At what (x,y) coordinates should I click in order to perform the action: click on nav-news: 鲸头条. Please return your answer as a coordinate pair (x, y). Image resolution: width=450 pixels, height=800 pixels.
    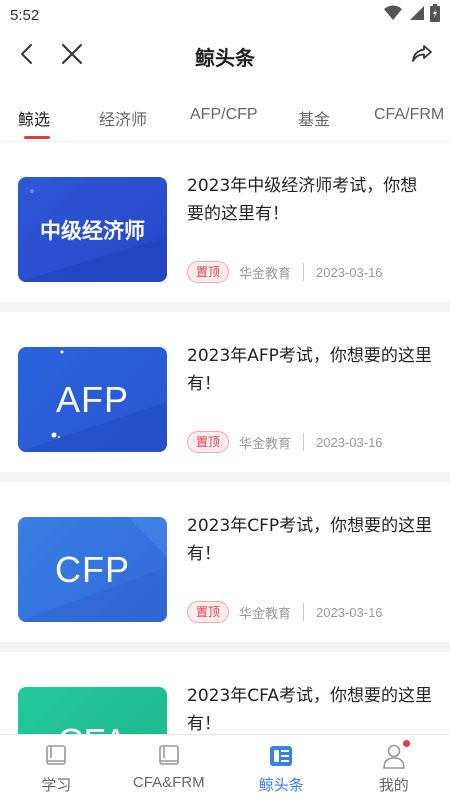
    Looking at the image, I should click on (281, 767).